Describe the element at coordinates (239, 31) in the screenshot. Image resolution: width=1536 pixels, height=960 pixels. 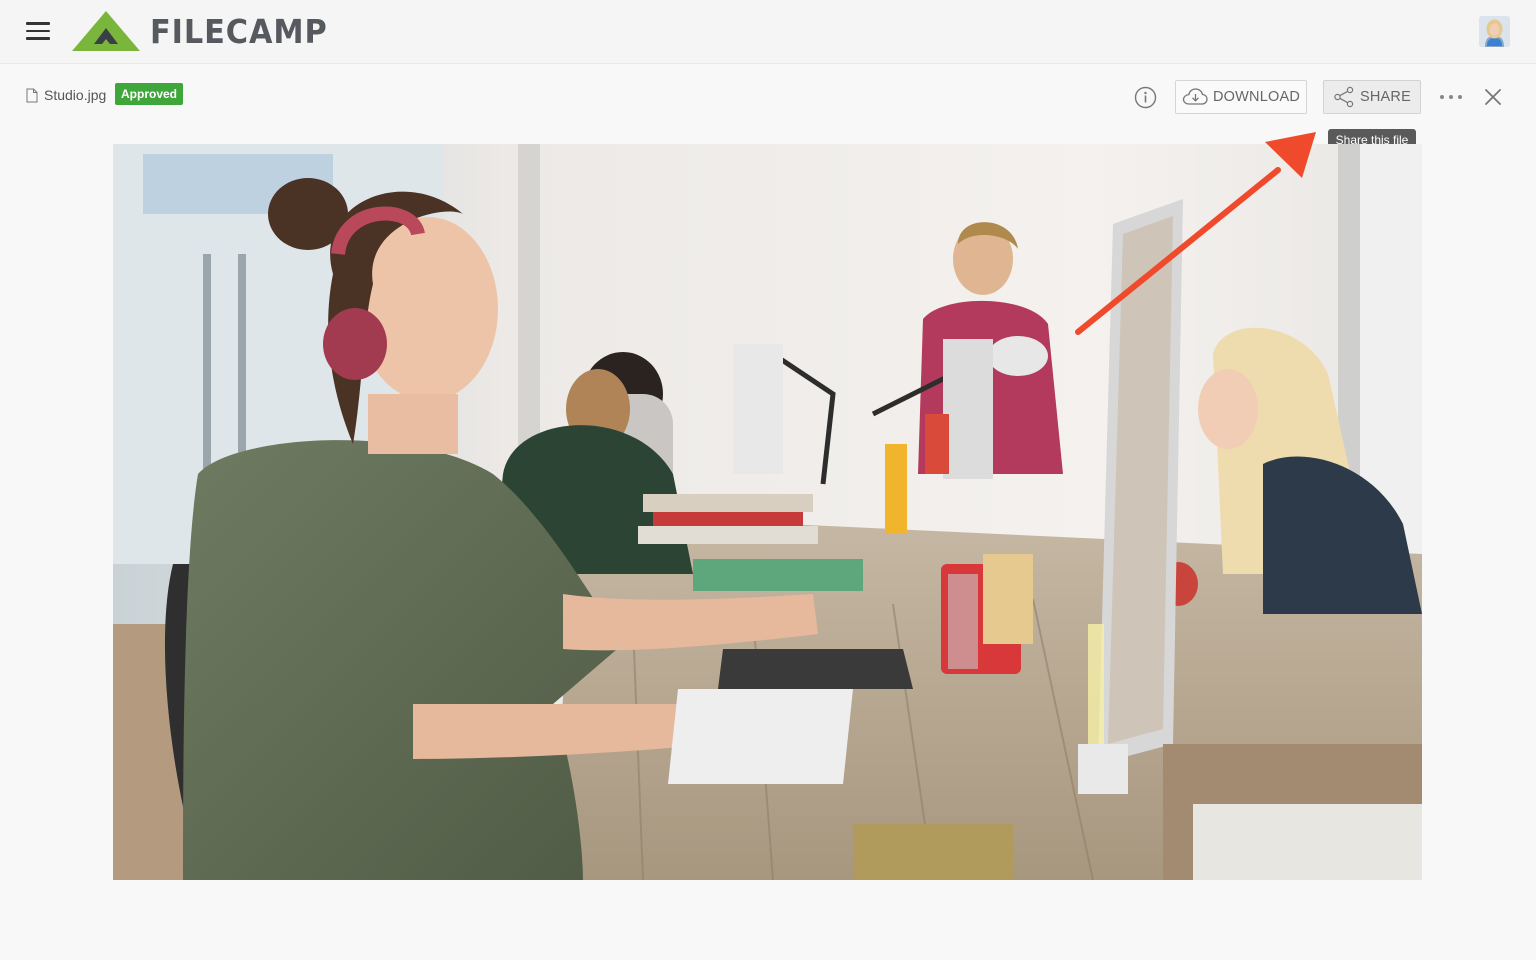
I see `brand-name: FILECAMP` at that location.